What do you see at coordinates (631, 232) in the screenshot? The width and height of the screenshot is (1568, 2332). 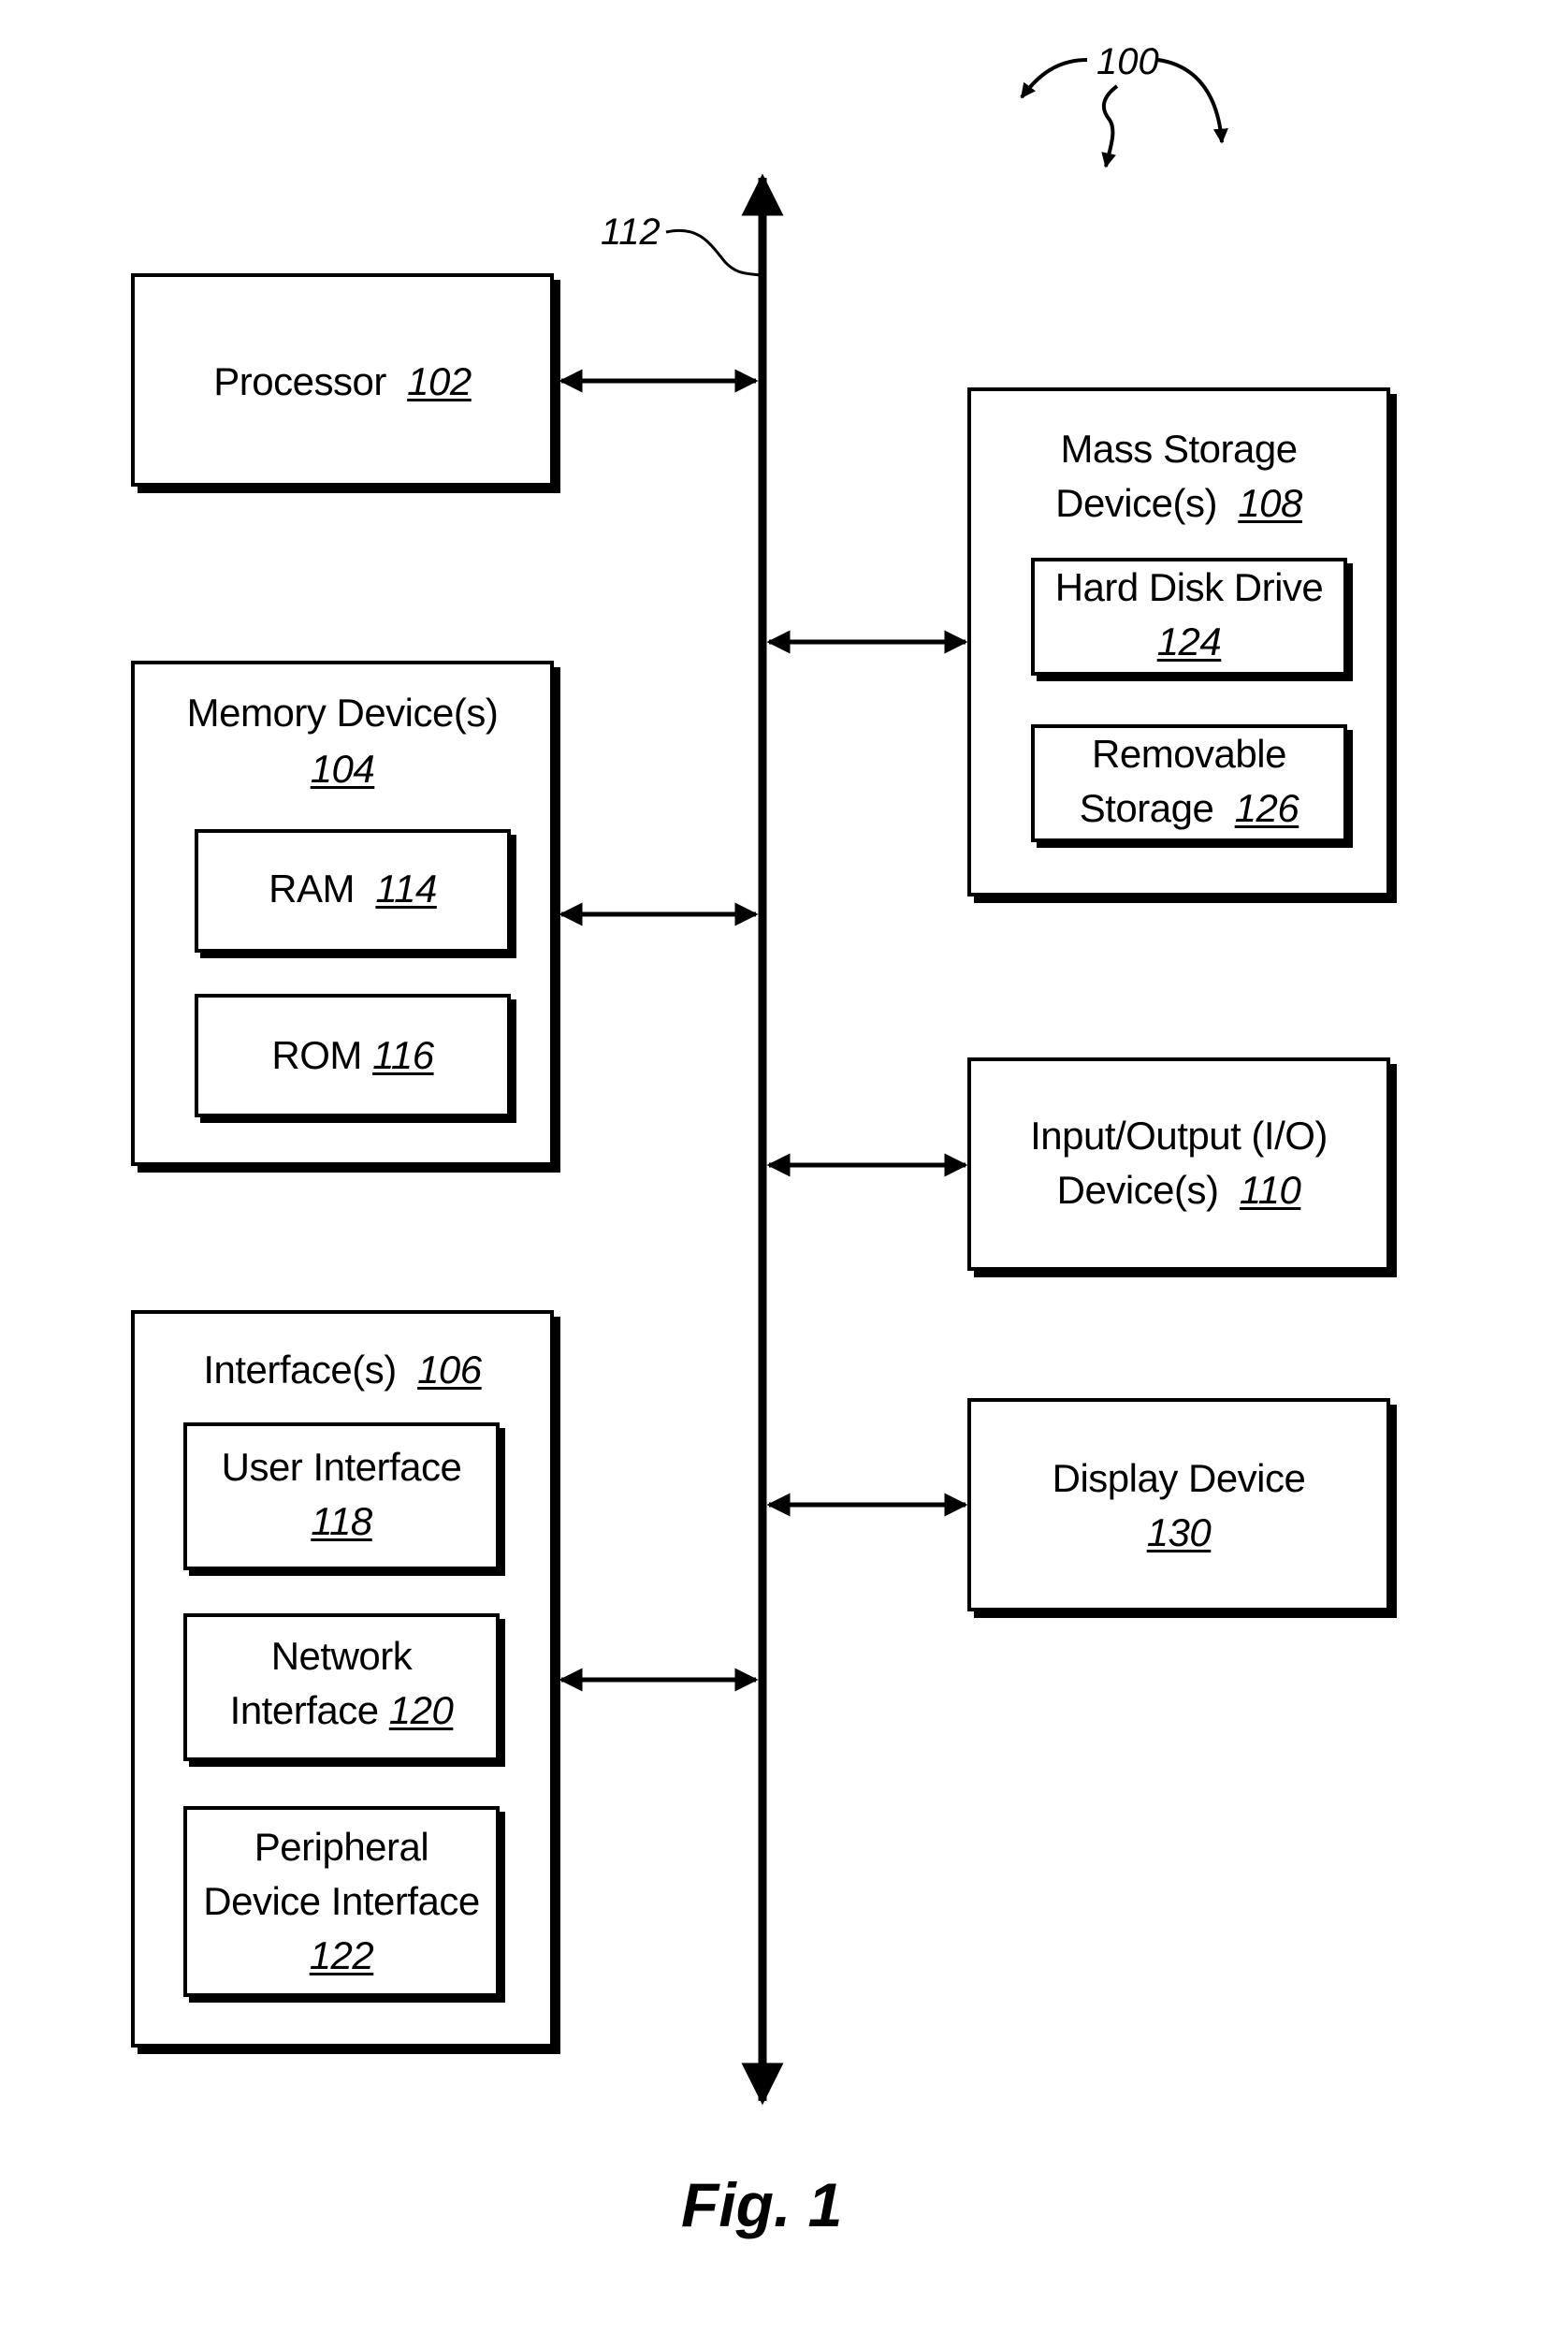 I see `bus-ref-label: 112` at bounding box center [631, 232].